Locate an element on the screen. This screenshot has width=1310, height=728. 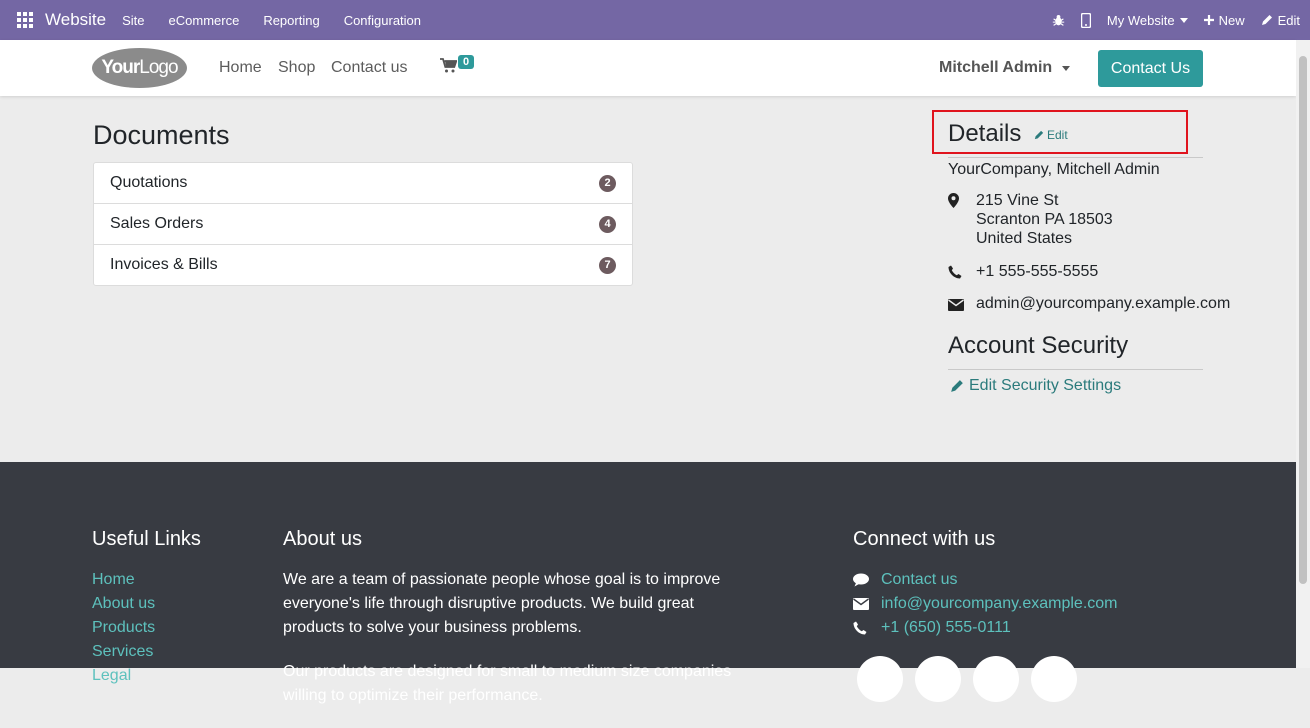
footer-email: info@yourcompany.example.com is located at coordinates (985, 604).